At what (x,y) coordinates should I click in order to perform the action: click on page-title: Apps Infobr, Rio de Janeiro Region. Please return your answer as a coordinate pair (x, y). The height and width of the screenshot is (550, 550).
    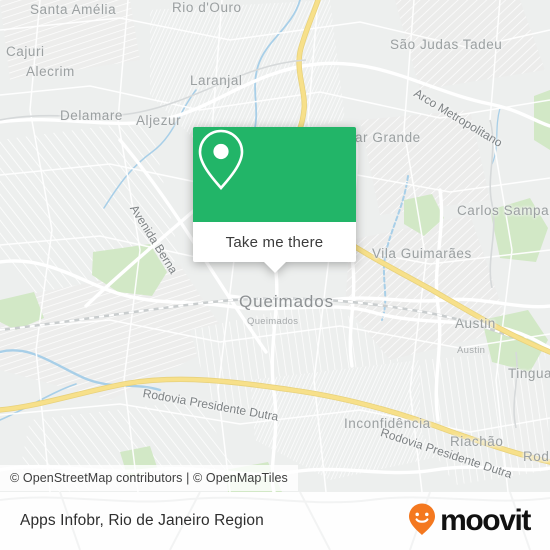
    Looking at the image, I should click on (142, 520).